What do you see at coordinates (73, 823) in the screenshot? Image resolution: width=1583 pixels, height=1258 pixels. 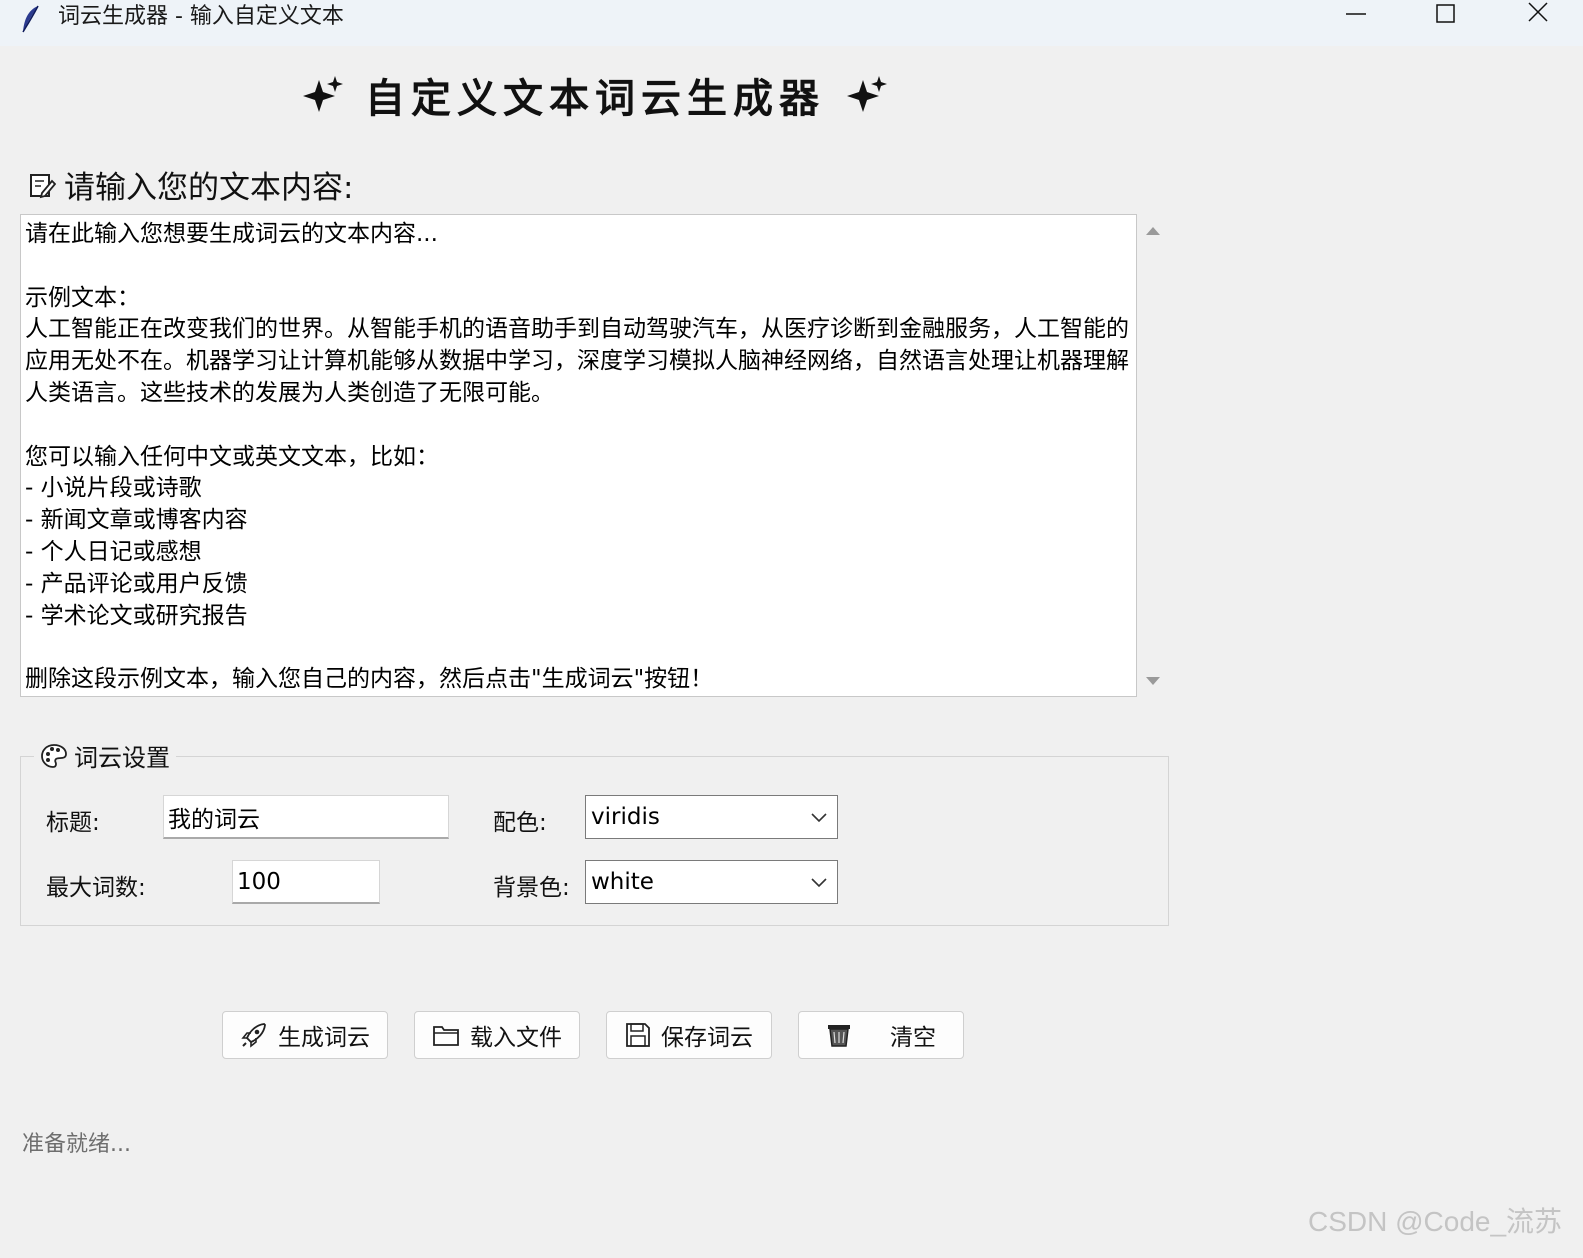 I see `title-label: 标题:` at bounding box center [73, 823].